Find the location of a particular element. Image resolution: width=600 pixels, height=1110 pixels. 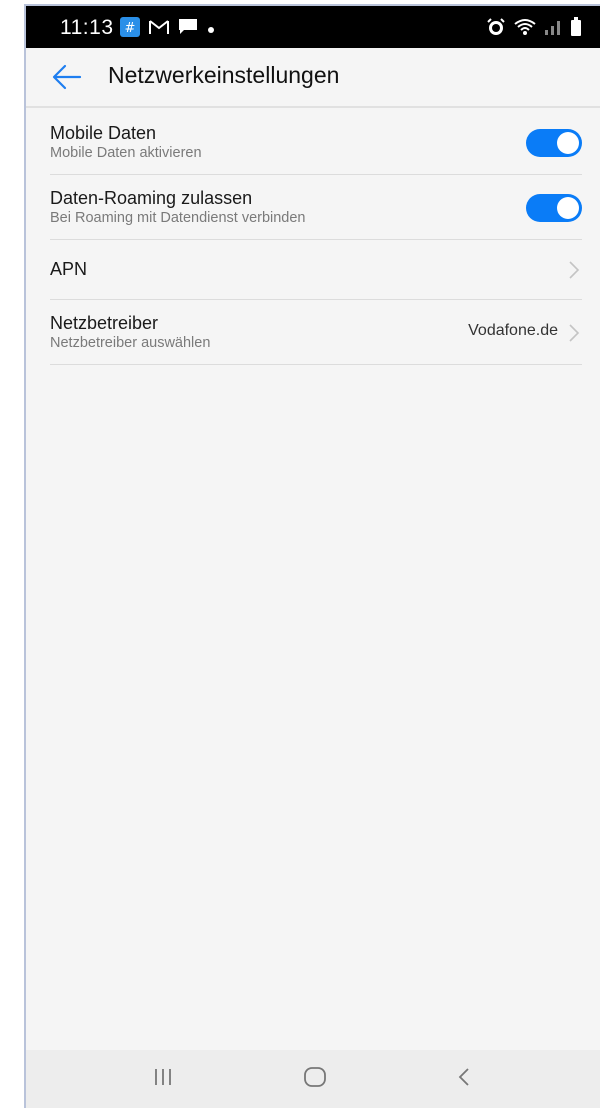

signal-icon is located at coordinates (553, 29).